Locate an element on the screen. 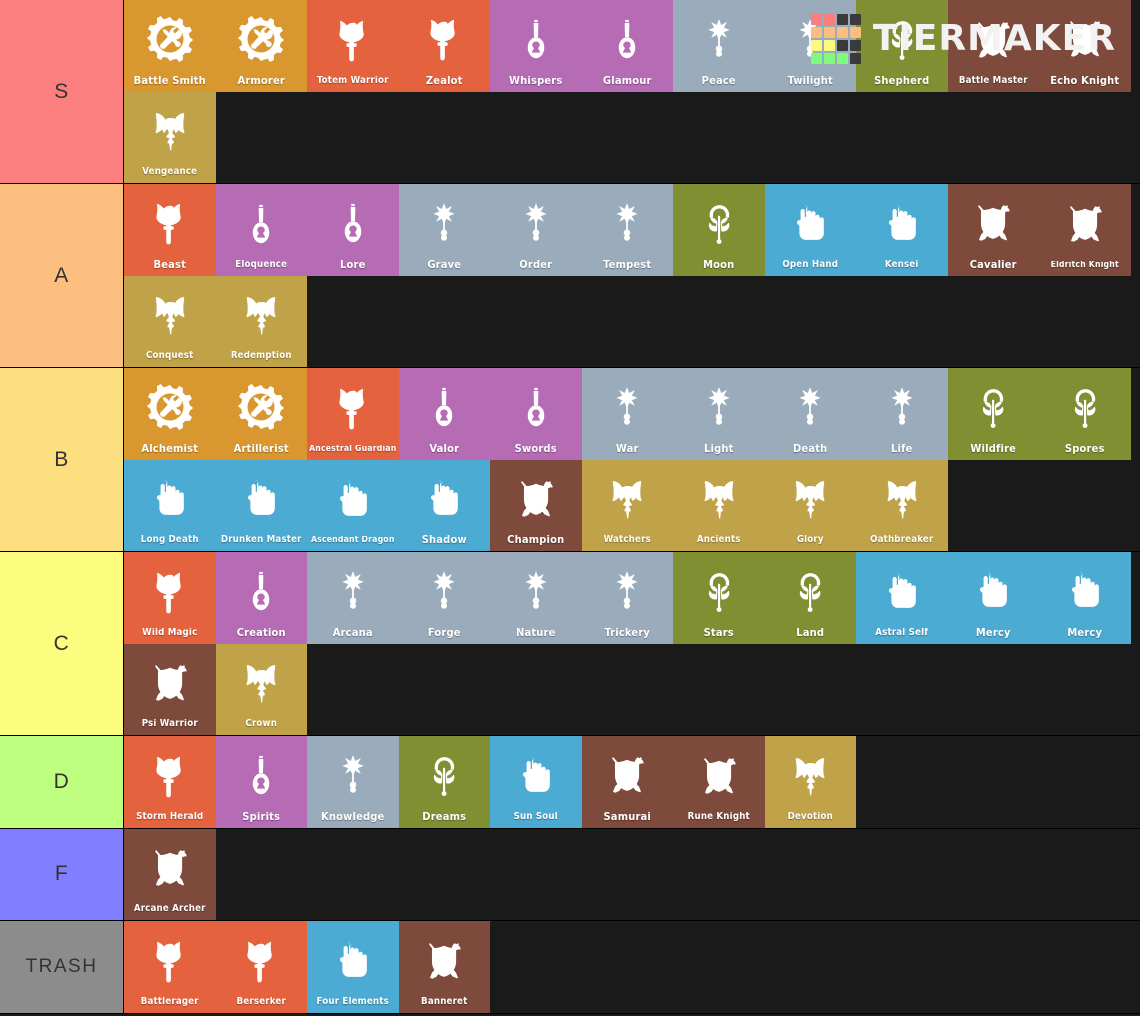 The width and height of the screenshot is (1140, 1016). tier-item-tile: Battlerager is located at coordinates (170, 967).